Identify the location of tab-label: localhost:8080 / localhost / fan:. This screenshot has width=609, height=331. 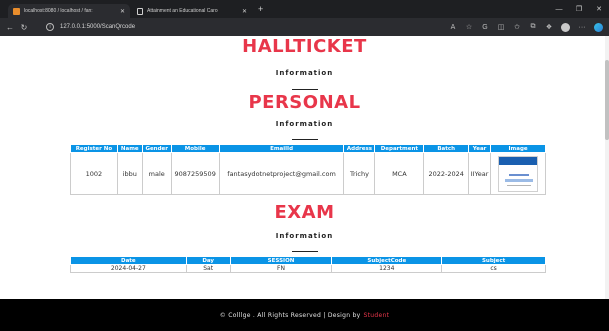
(58, 11).